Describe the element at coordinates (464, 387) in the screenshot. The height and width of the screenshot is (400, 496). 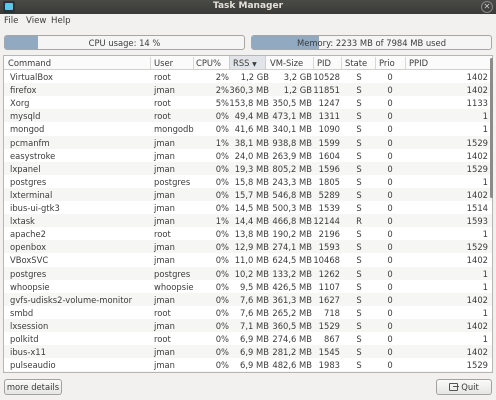
I see `quit-button: Quit` at that location.